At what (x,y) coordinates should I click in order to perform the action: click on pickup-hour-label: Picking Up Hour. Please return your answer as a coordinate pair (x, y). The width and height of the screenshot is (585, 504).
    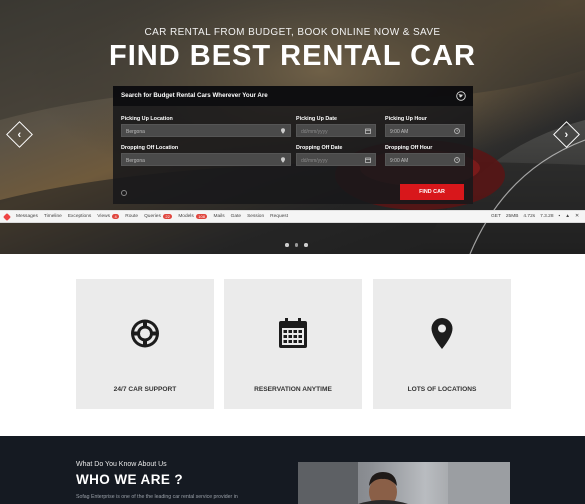
    Looking at the image, I should click on (406, 119).